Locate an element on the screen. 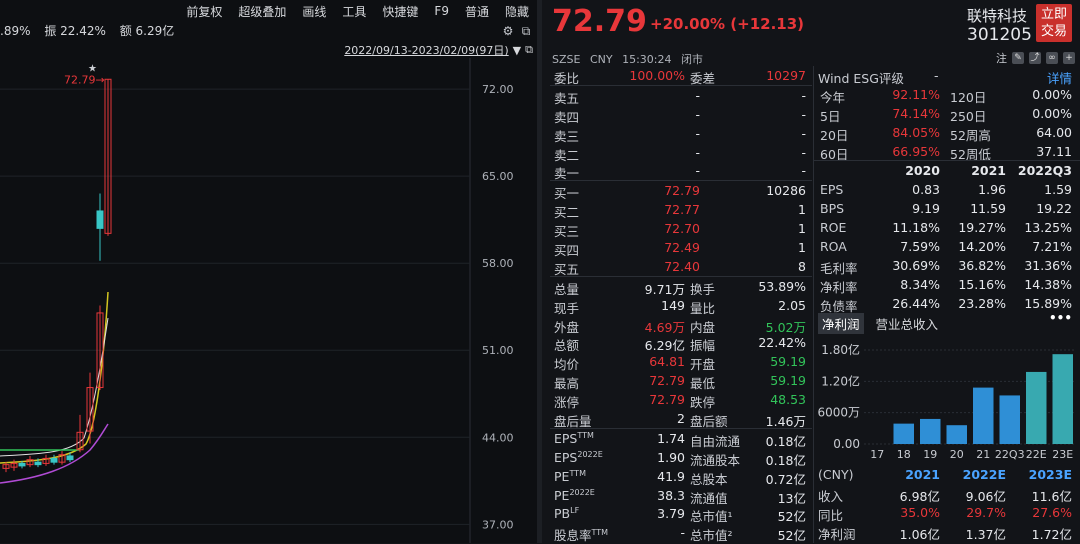  stat-row: 均价 64.81 开盘 59.19 is located at coordinates (680, 362).